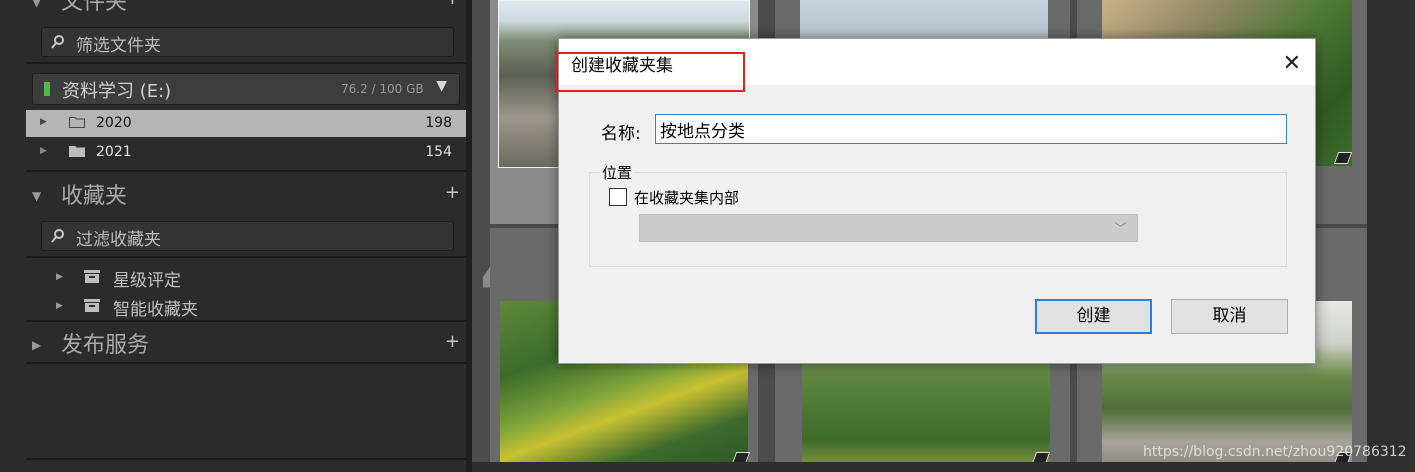  I want to click on folder-count: 198, so click(438, 123).